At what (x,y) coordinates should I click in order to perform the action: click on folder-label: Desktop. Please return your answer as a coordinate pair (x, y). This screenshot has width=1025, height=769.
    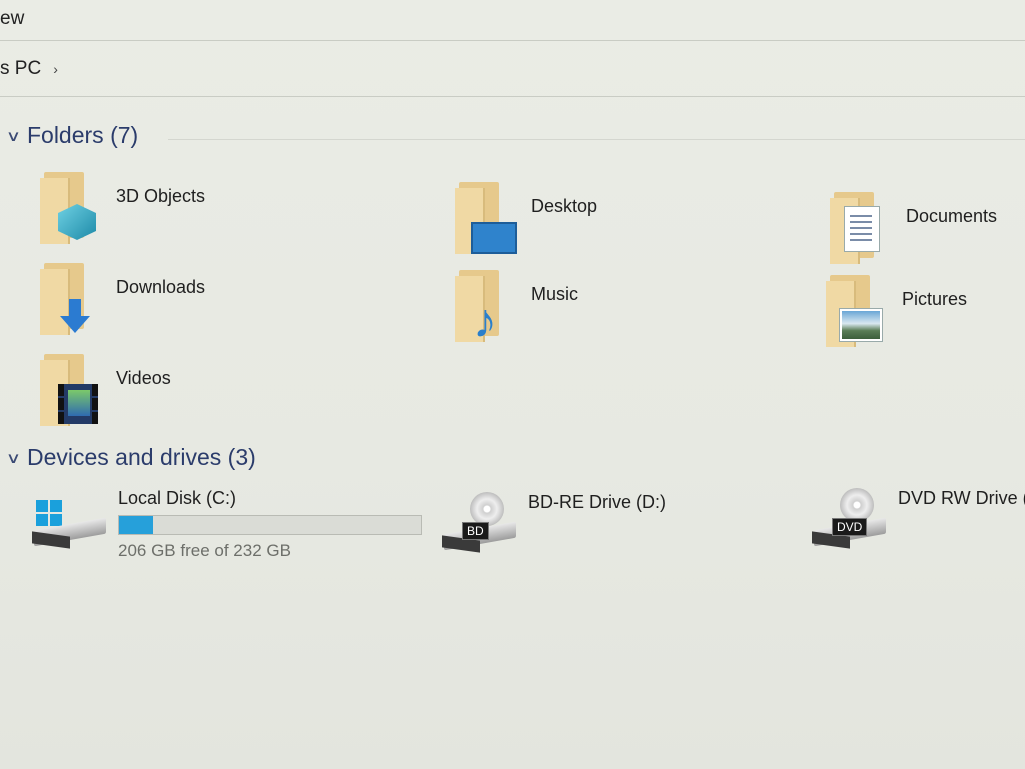
    Looking at the image, I should click on (564, 206).